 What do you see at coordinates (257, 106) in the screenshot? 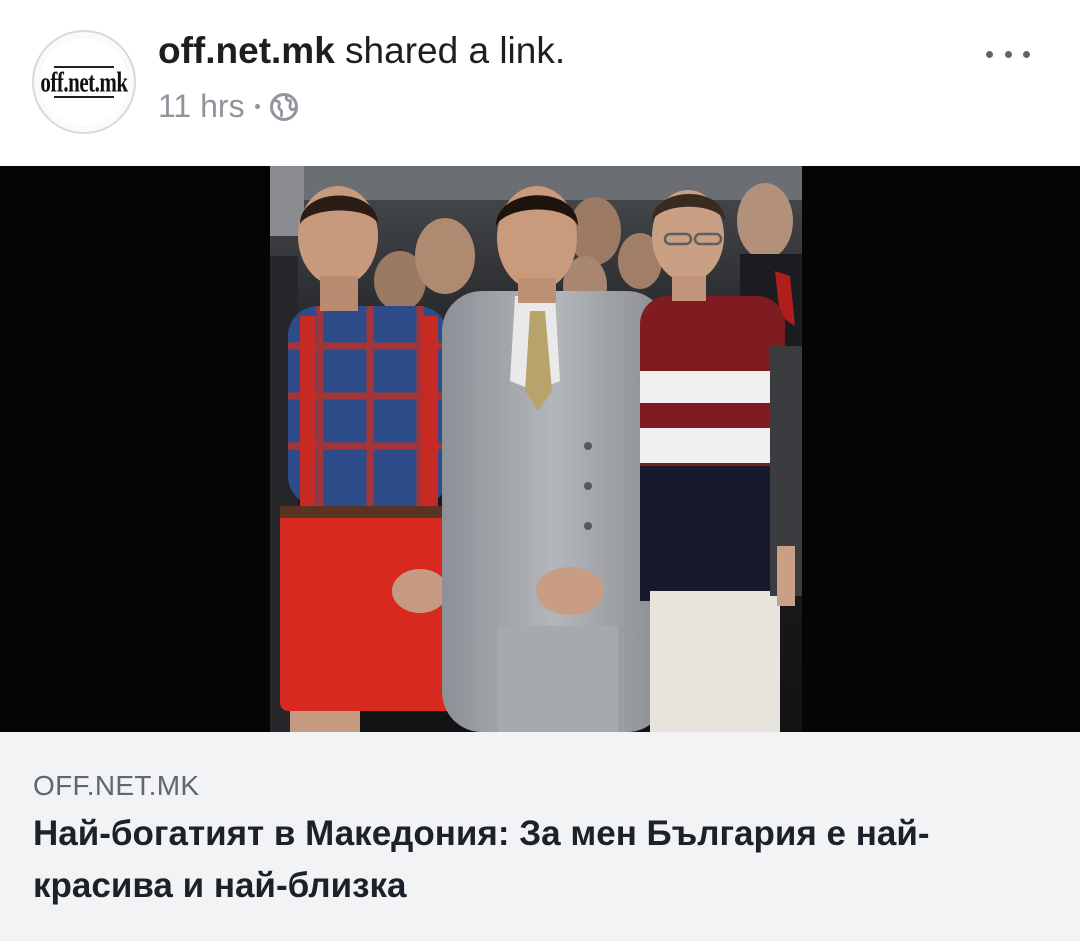
I see `meta-separator-dot` at bounding box center [257, 106].